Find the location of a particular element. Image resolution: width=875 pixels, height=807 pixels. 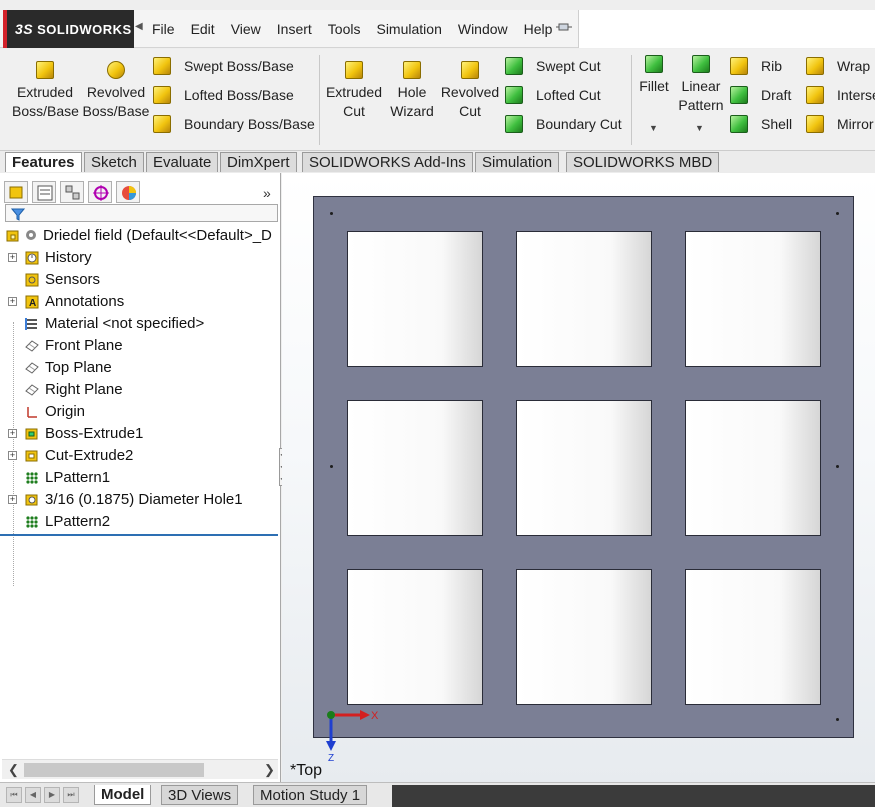

tab-mbd: SOLIDWORKS MBD is located at coordinates (643, 162).